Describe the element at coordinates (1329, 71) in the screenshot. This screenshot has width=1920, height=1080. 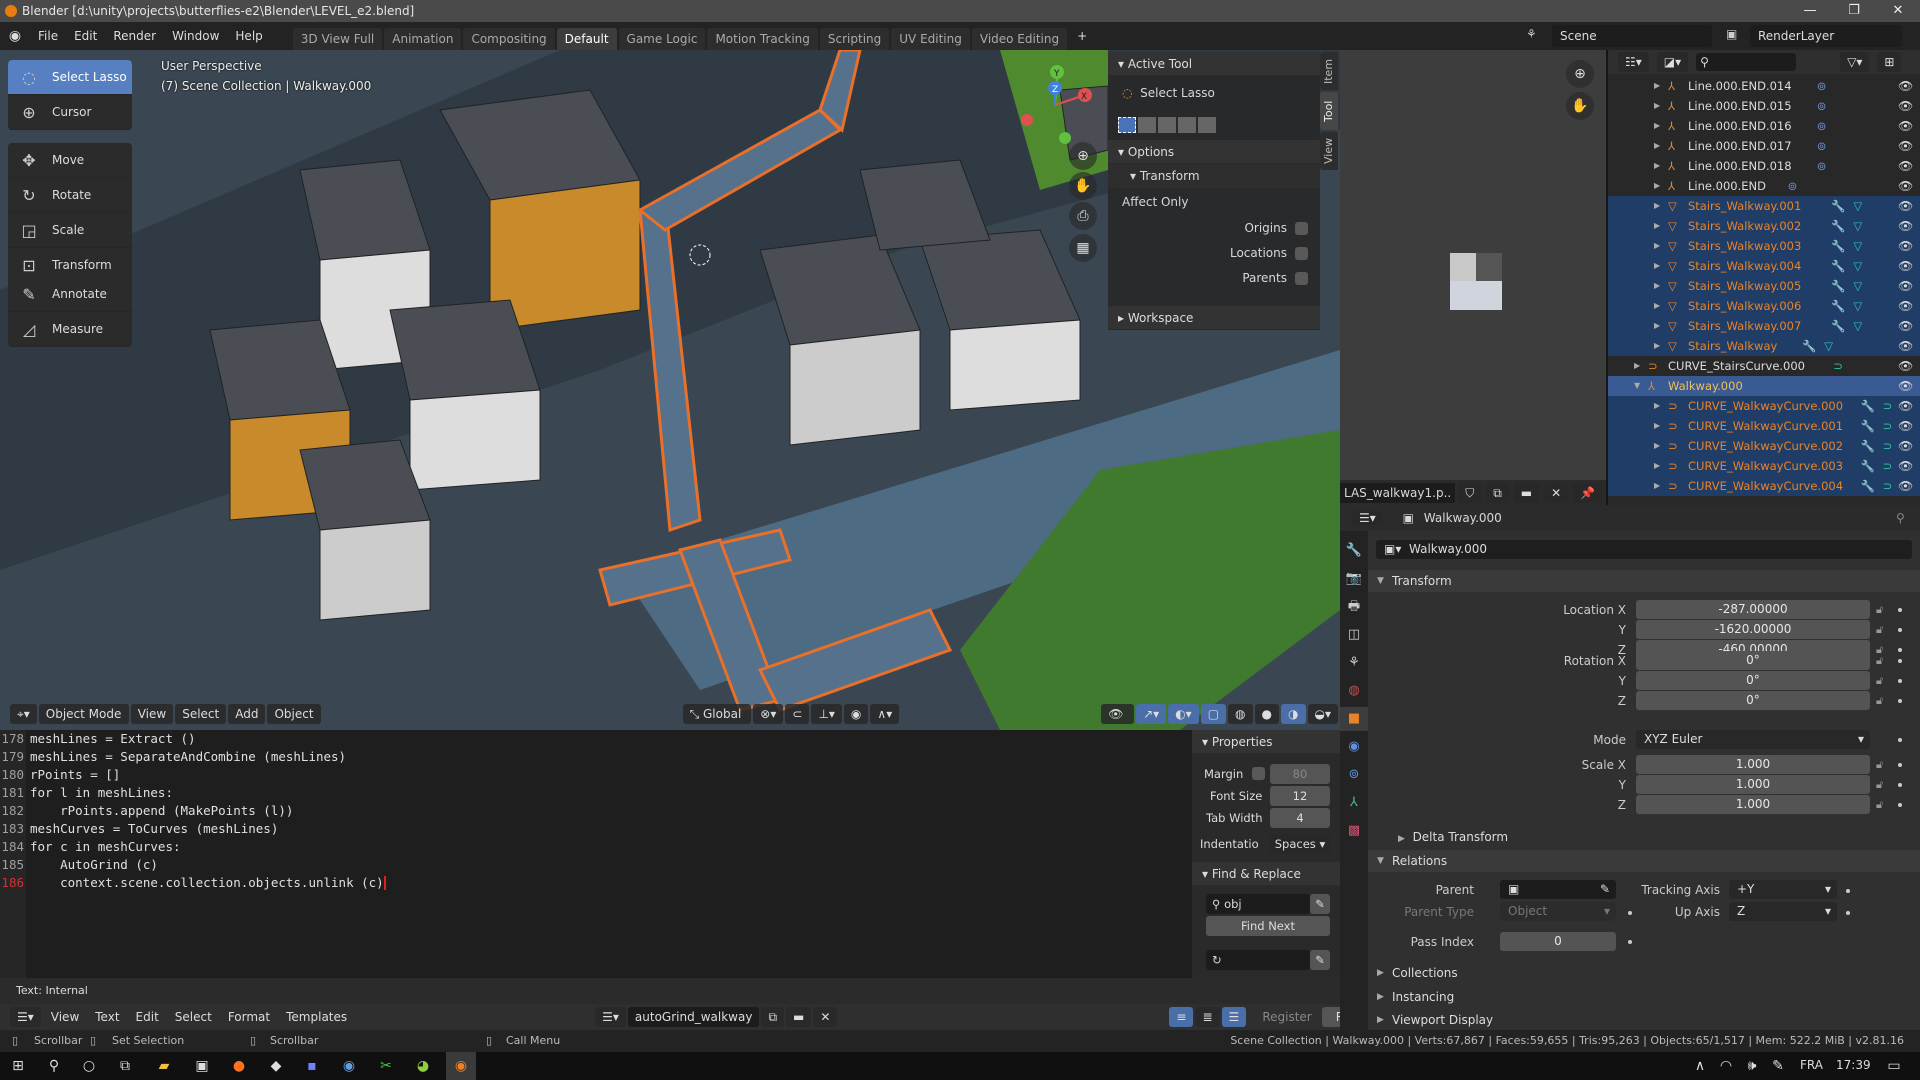
I see `sidebar-tab-item: Item` at that location.